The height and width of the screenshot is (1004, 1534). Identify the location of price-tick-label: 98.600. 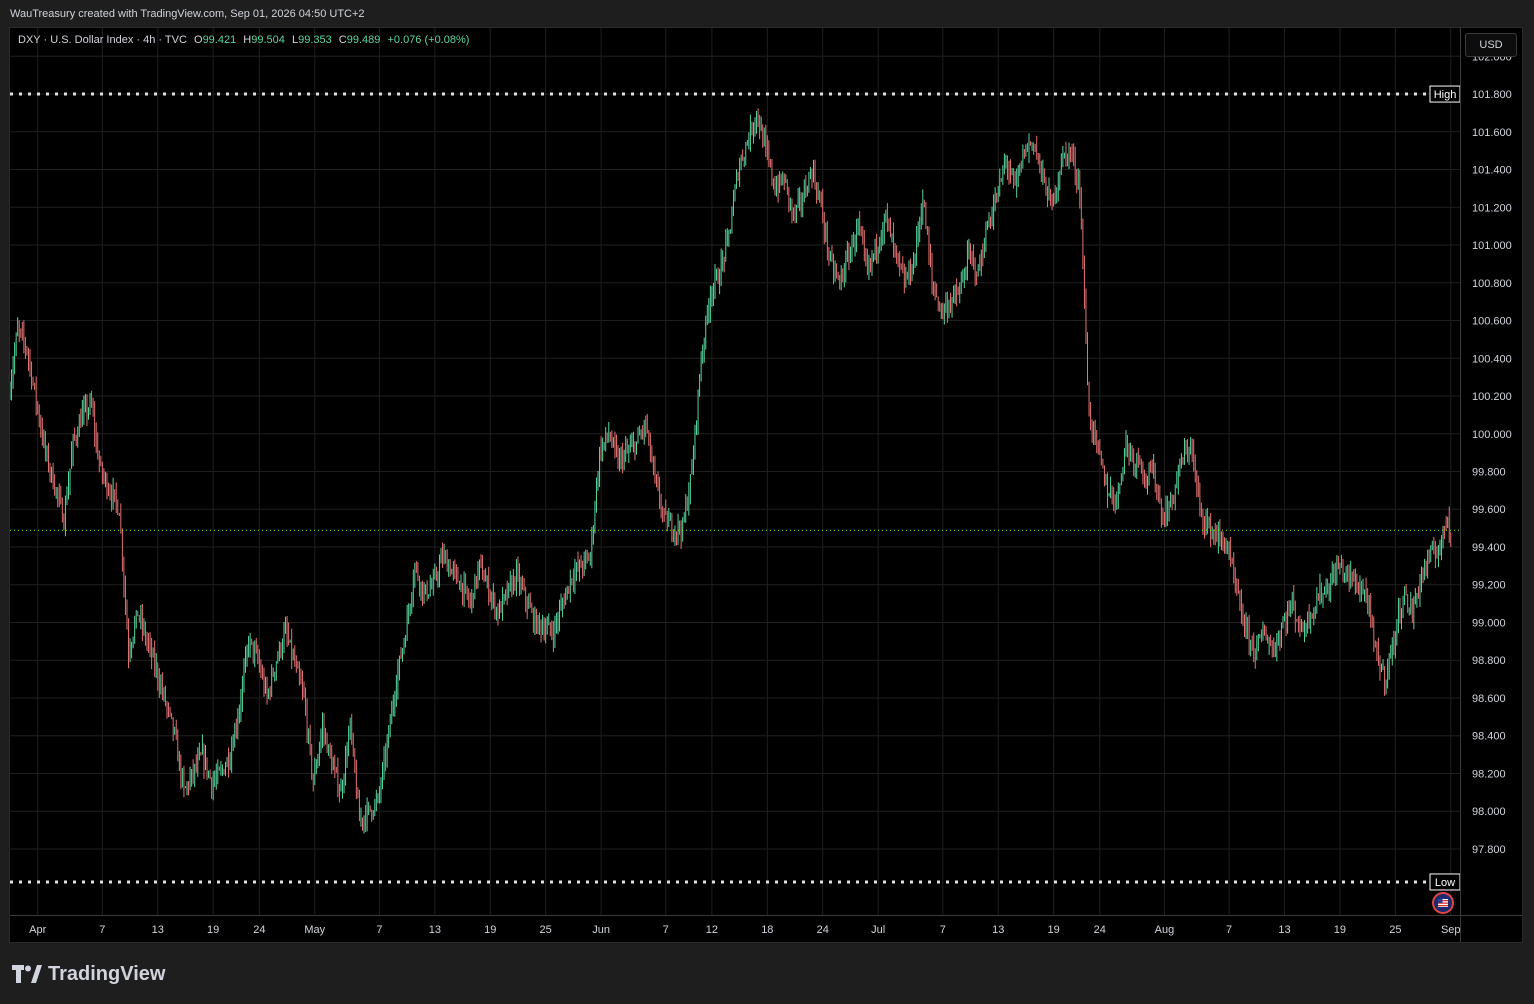
(1489, 699).